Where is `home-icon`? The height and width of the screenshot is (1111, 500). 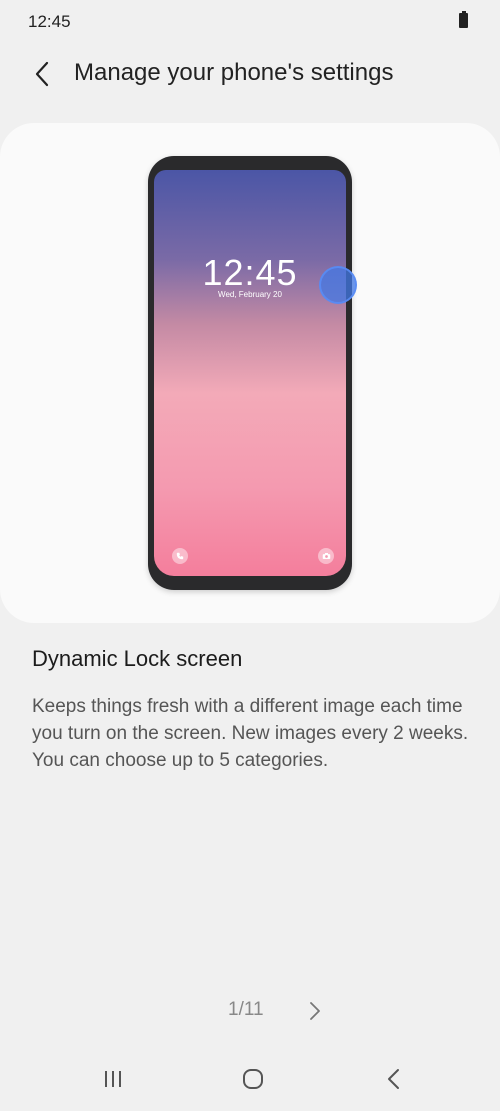
home-icon is located at coordinates (253, 1079).